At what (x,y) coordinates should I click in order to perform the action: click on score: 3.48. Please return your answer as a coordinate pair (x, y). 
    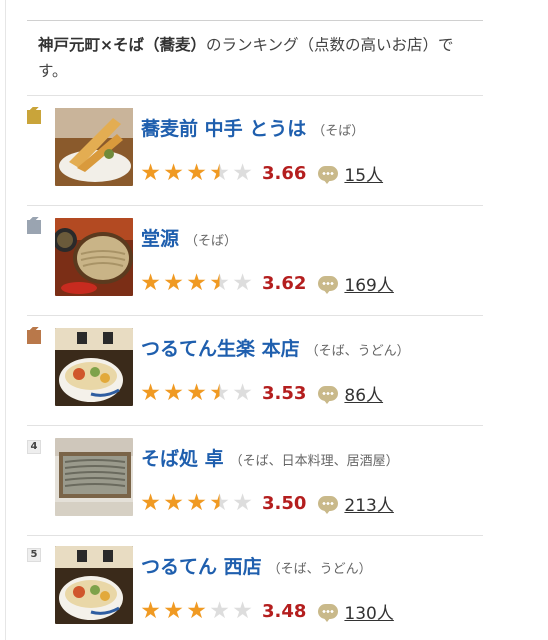
    Looking at the image, I should click on (284, 611).